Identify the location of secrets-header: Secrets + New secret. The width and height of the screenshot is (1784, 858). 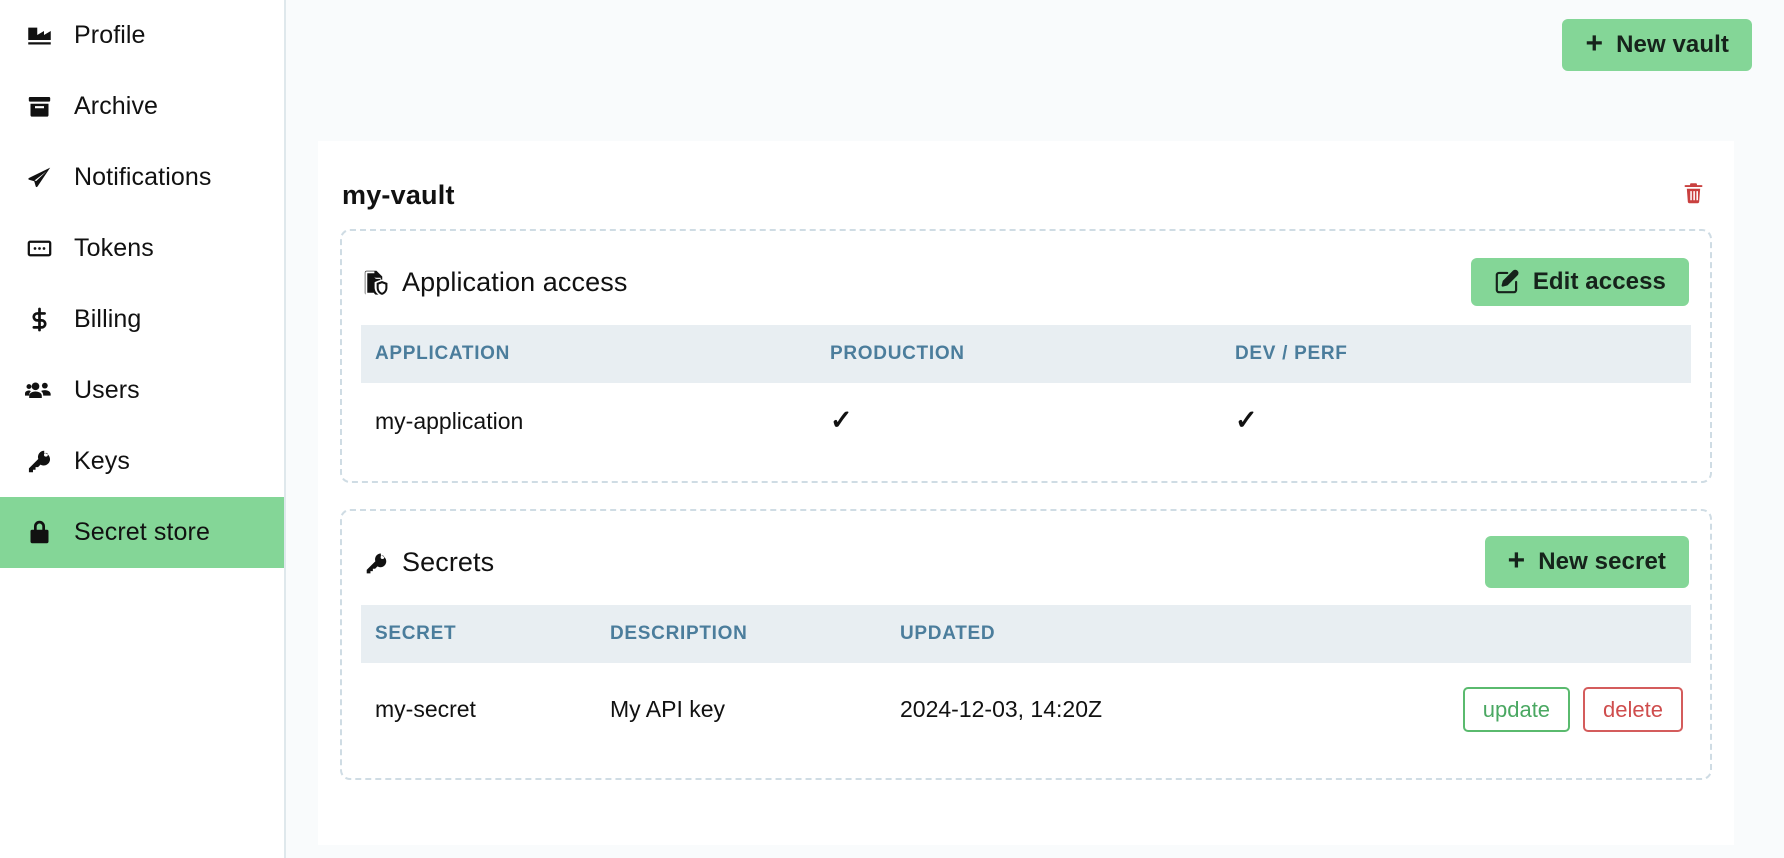
(1026, 562).